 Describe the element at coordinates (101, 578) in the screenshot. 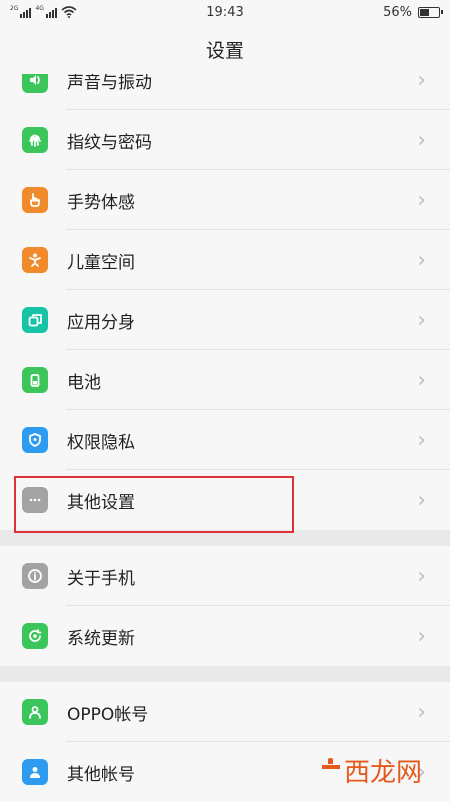

I see `settings-item-label: 关于手机` at that location.